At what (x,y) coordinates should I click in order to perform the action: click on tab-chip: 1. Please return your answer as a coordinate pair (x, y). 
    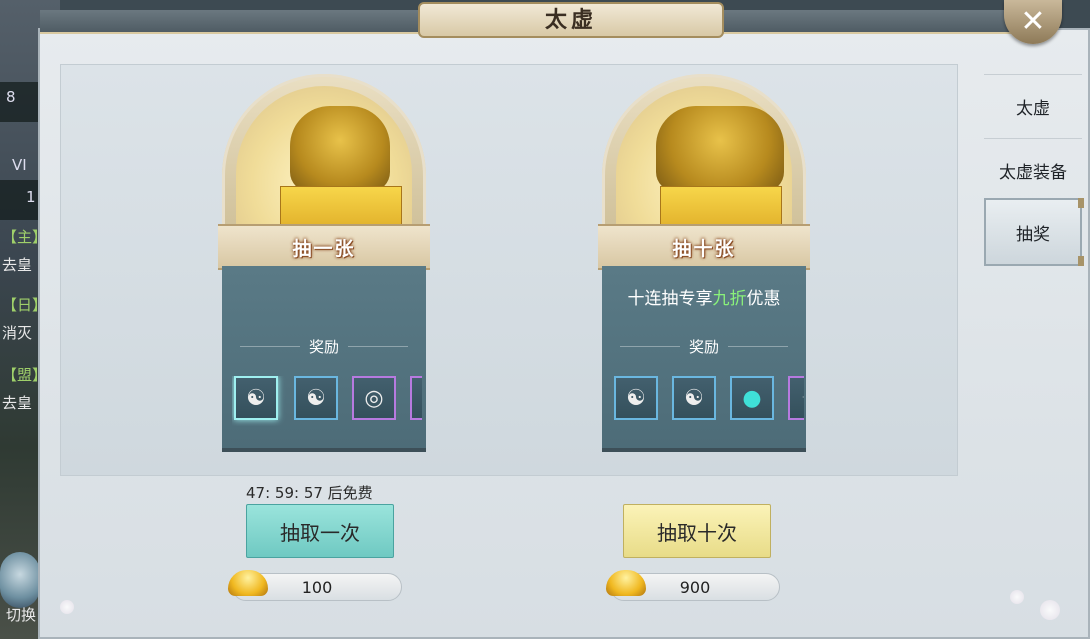
    Looking at the image, I should click on (19, 200).